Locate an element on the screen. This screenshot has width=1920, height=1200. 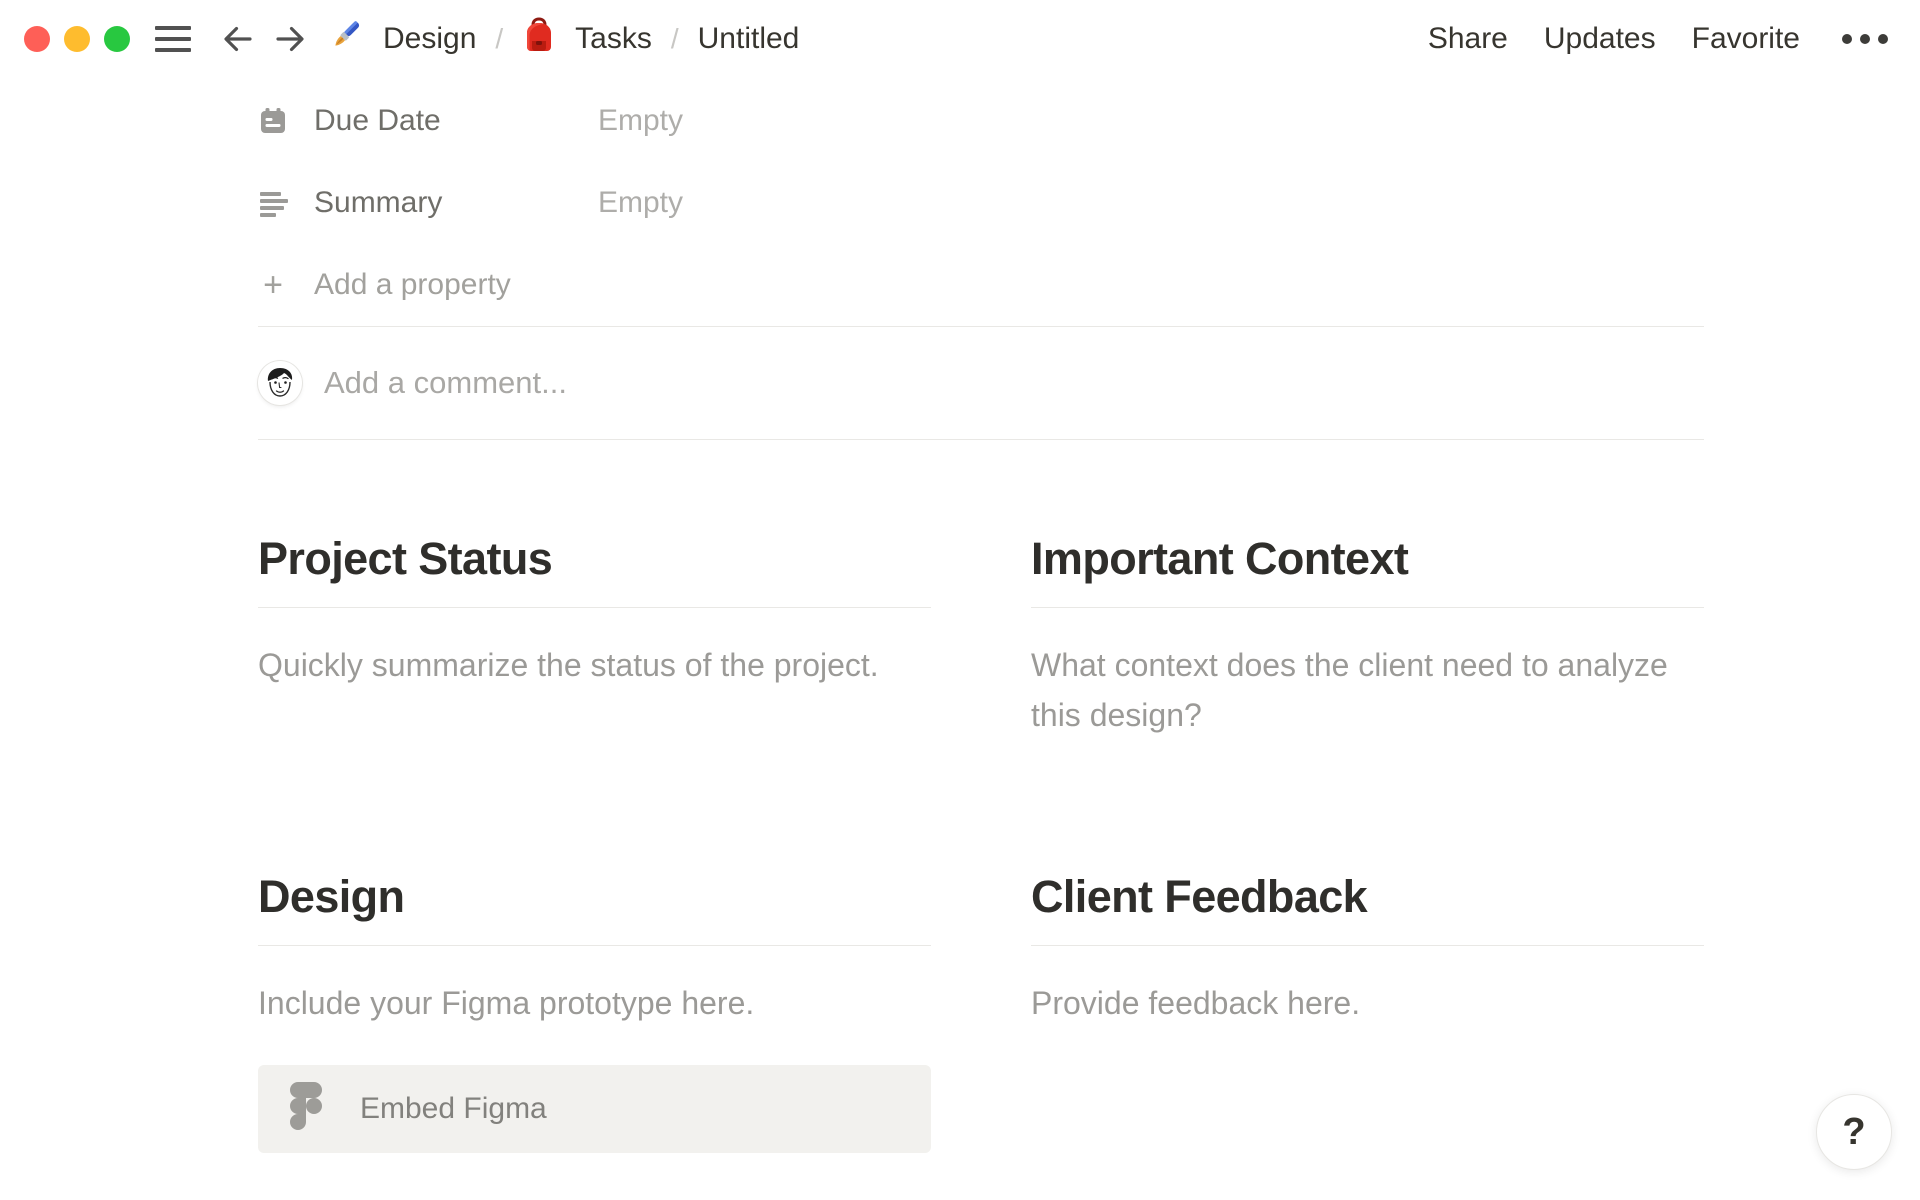
property-value-summary: Empty is located at coordinates (640, 203).